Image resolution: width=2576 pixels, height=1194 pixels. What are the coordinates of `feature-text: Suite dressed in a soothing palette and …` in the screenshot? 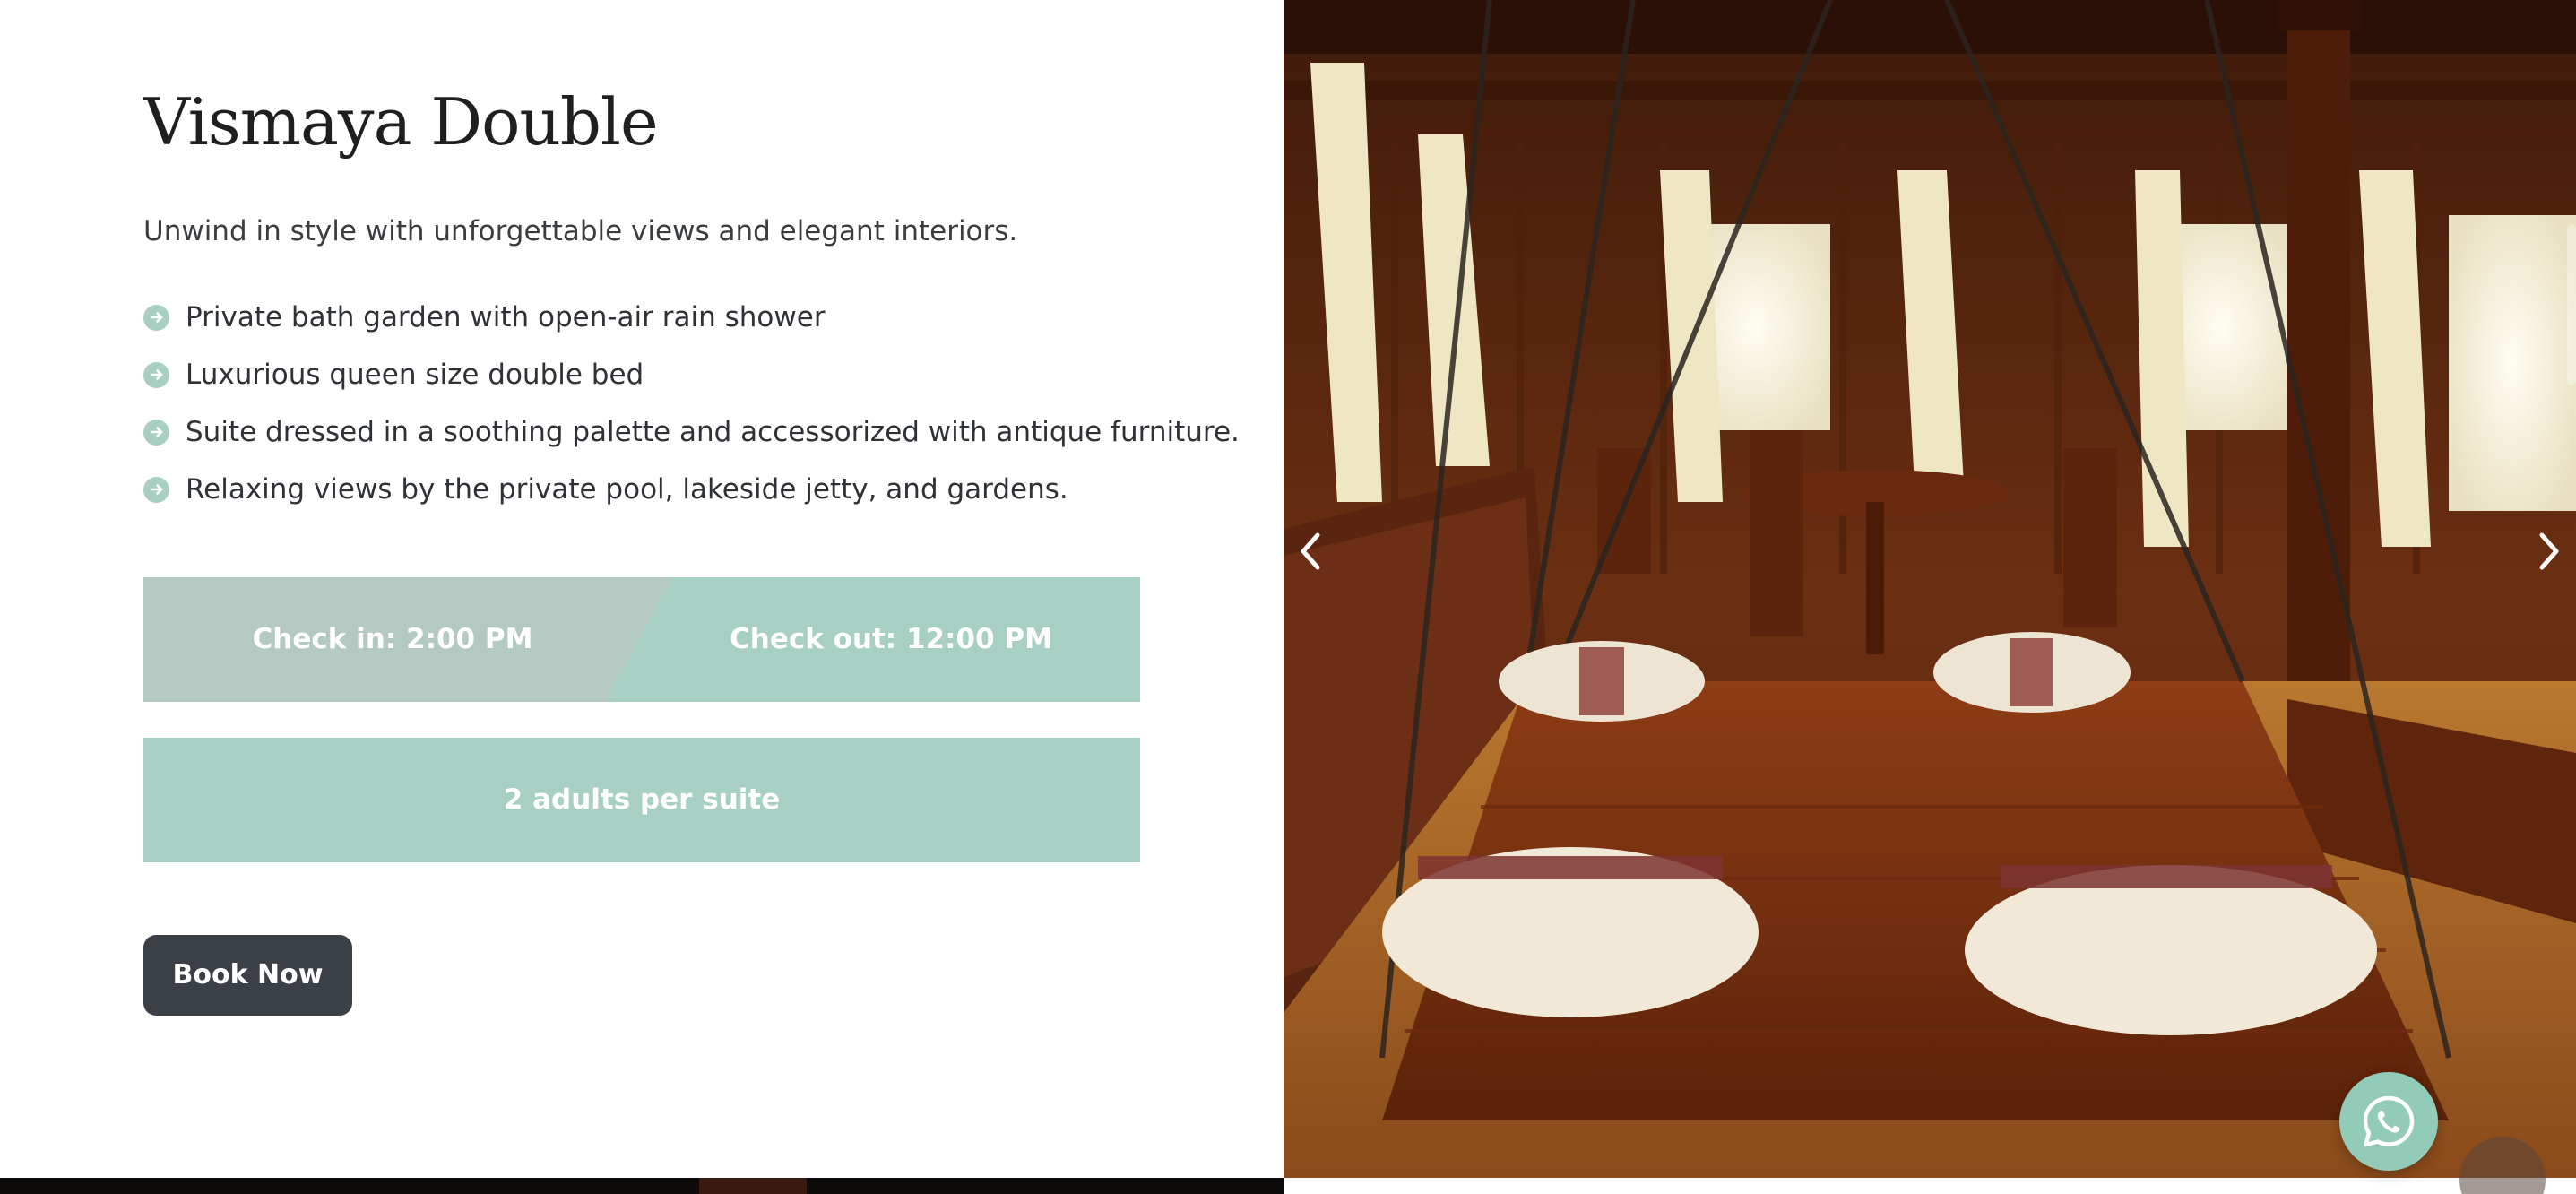 It's located at (713, 432).